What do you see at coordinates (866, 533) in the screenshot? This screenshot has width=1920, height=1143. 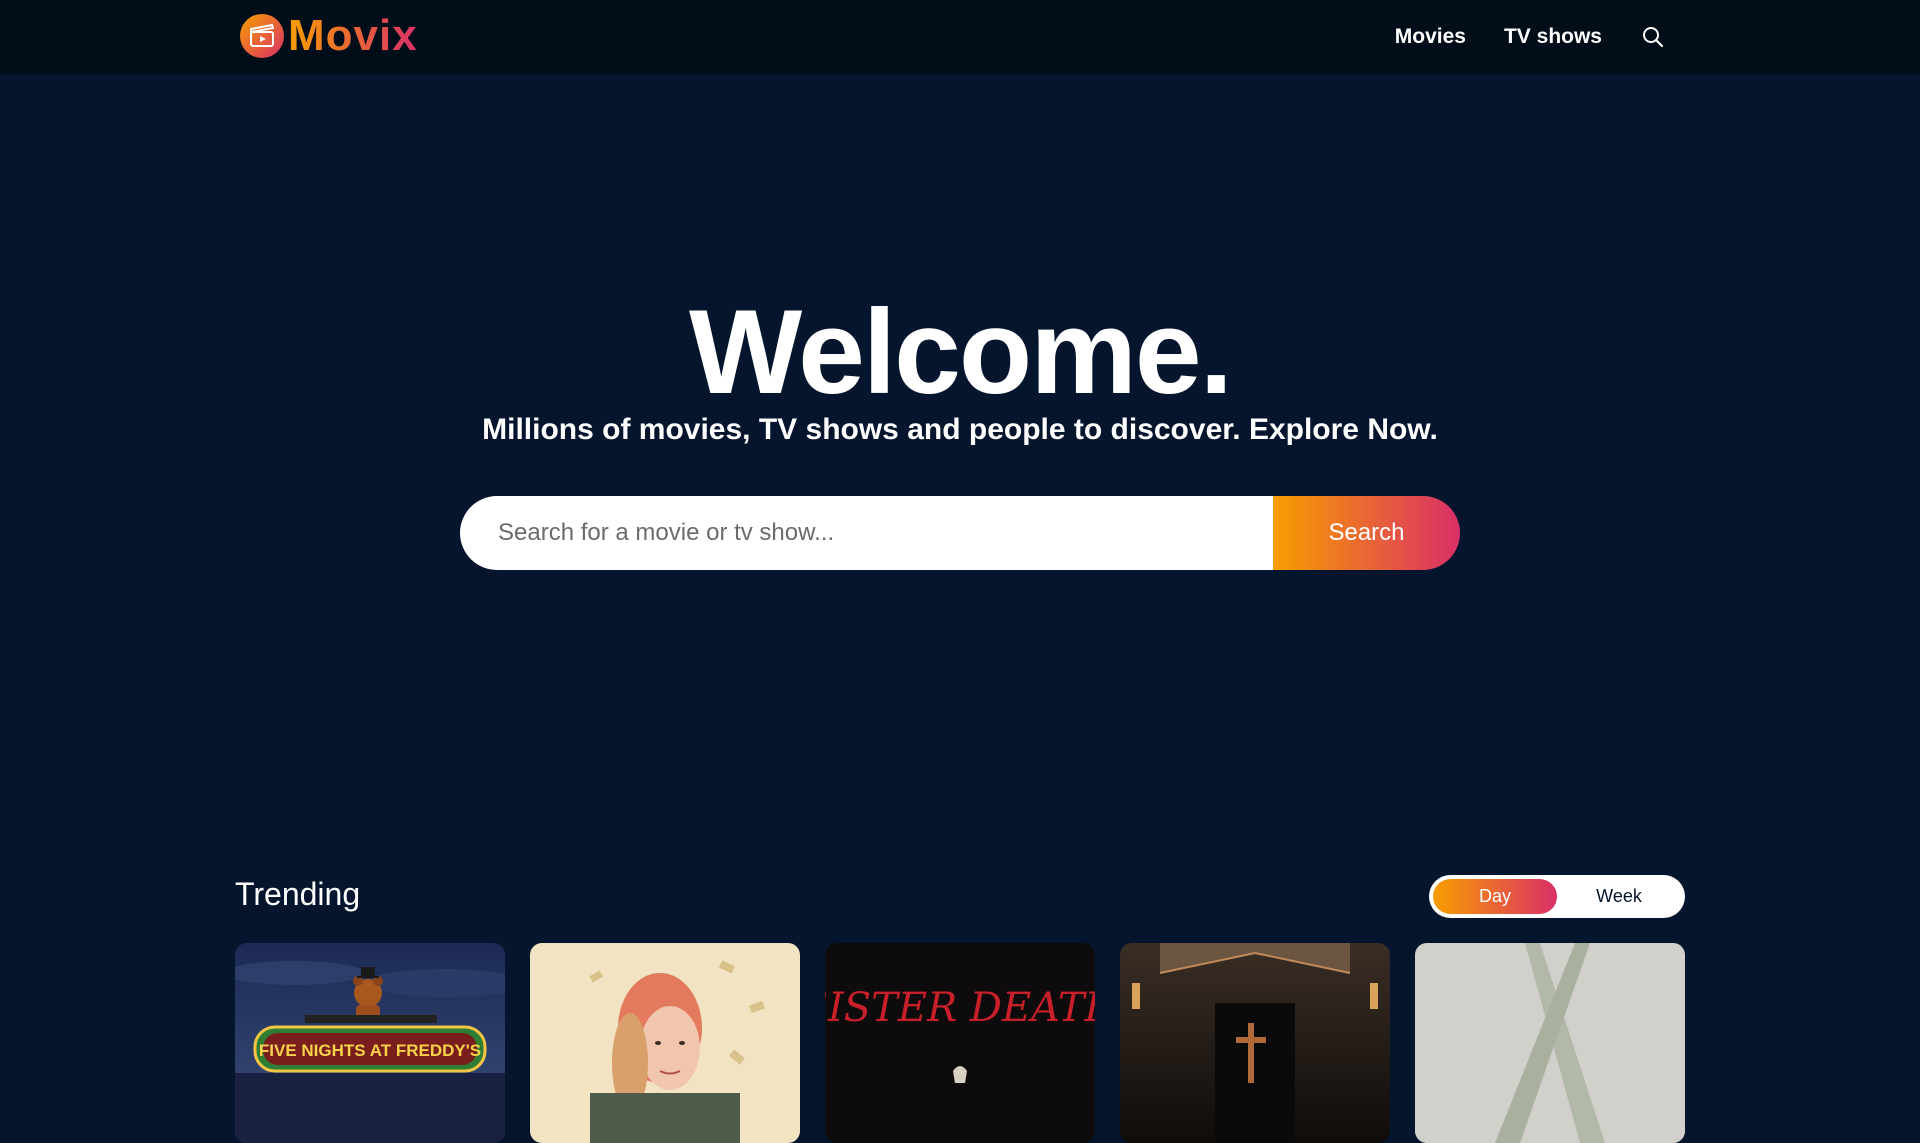 I see `search-input` at bounding box center [866, 533].